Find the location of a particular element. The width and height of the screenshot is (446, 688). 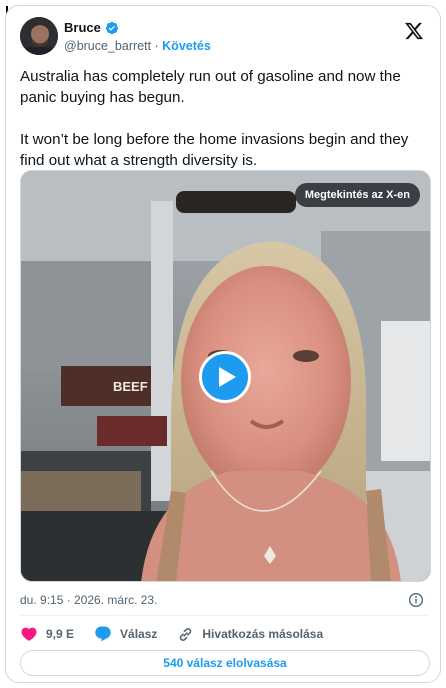

reply-label: Válasz is located at coordinates (139, 634).